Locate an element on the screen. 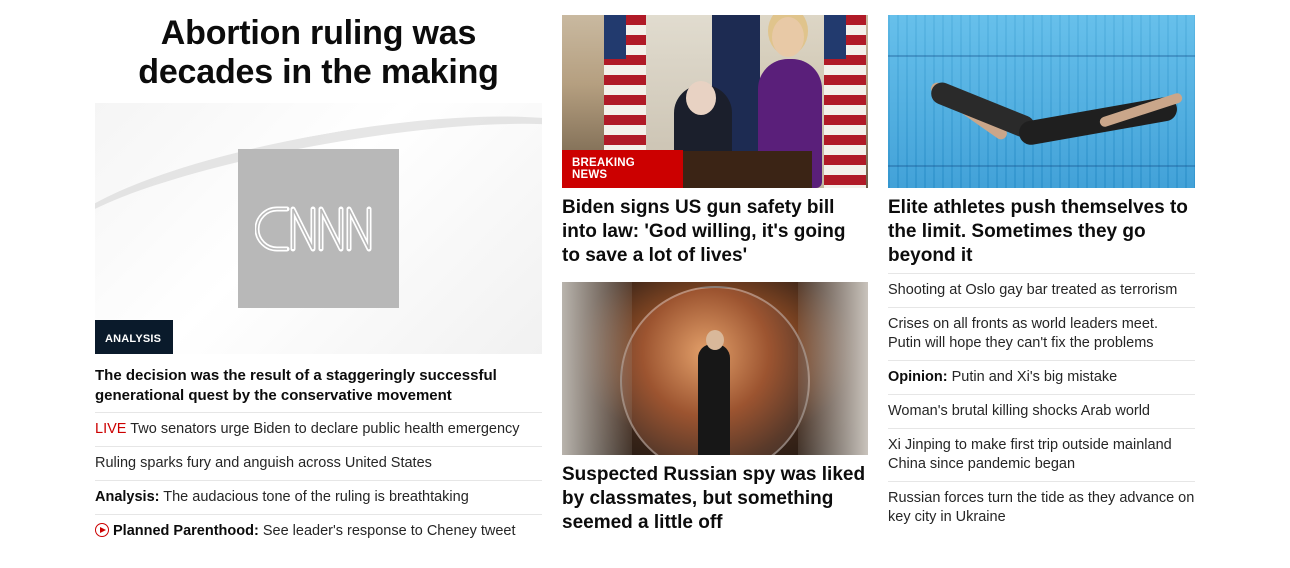  blur-right is located at coordinates (833, 368).